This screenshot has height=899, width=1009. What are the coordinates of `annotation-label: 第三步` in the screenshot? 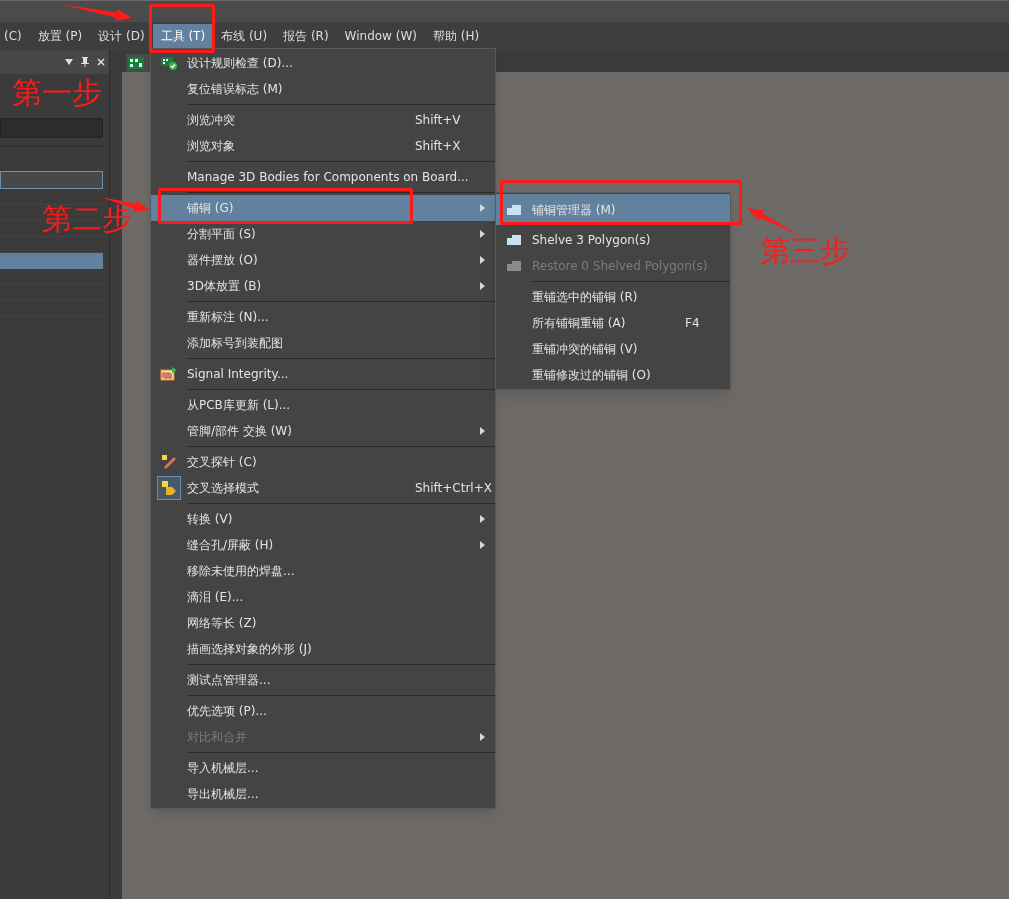 It's located at (805, 251).